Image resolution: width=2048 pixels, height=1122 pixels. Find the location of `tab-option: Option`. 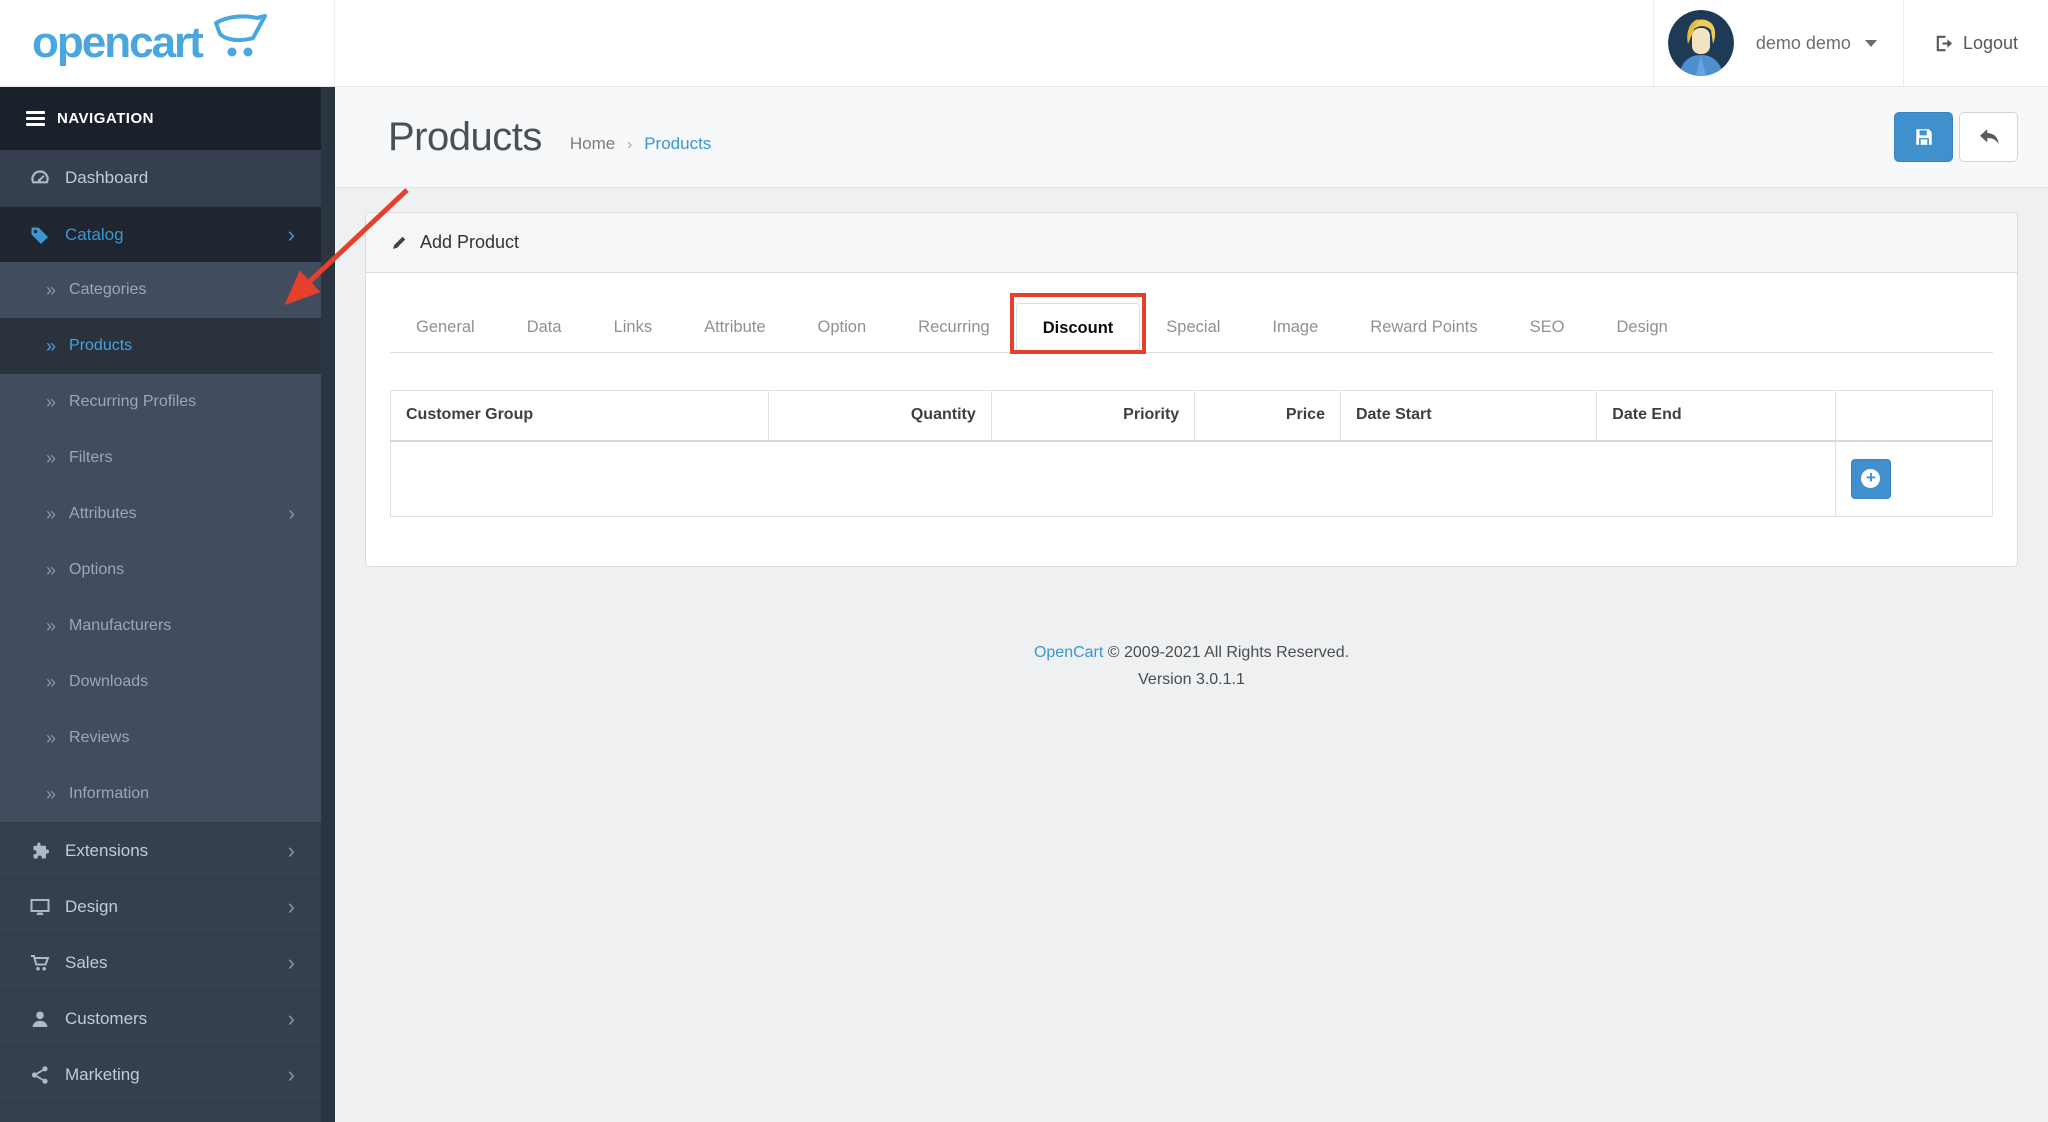

tab-option: Option is located at coordinates (842, 327).